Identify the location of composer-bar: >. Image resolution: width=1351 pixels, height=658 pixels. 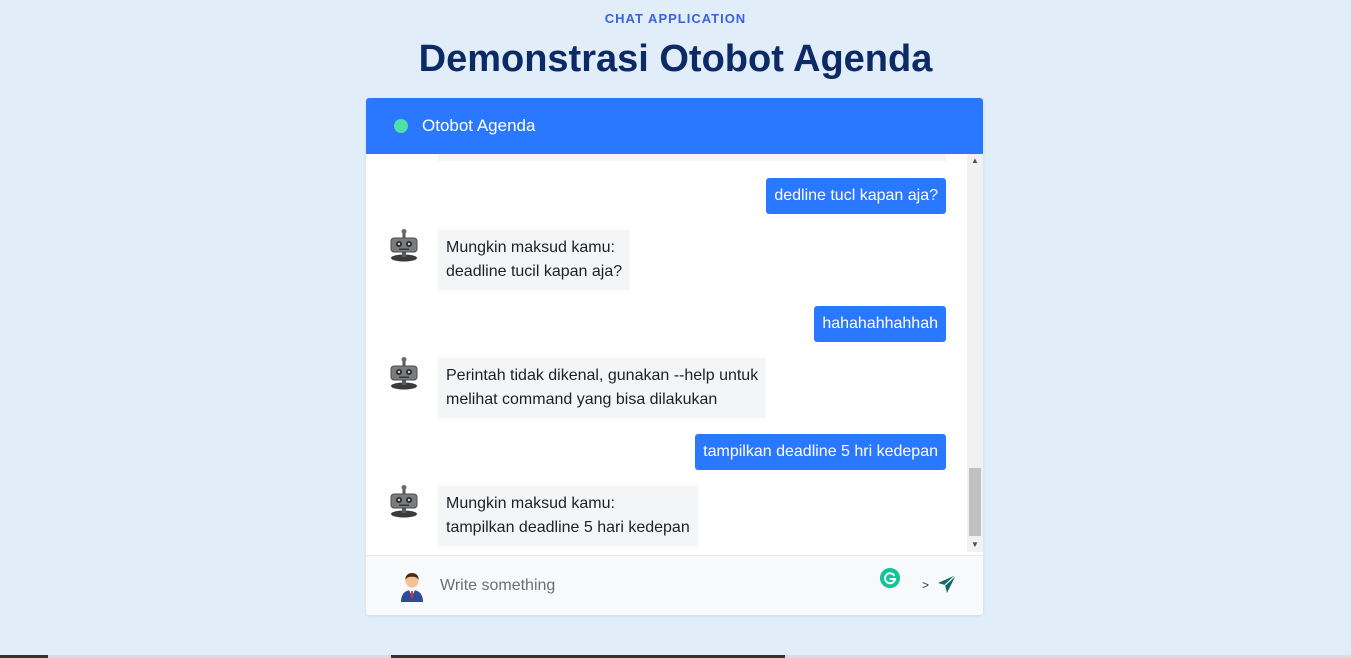
(674, 585).